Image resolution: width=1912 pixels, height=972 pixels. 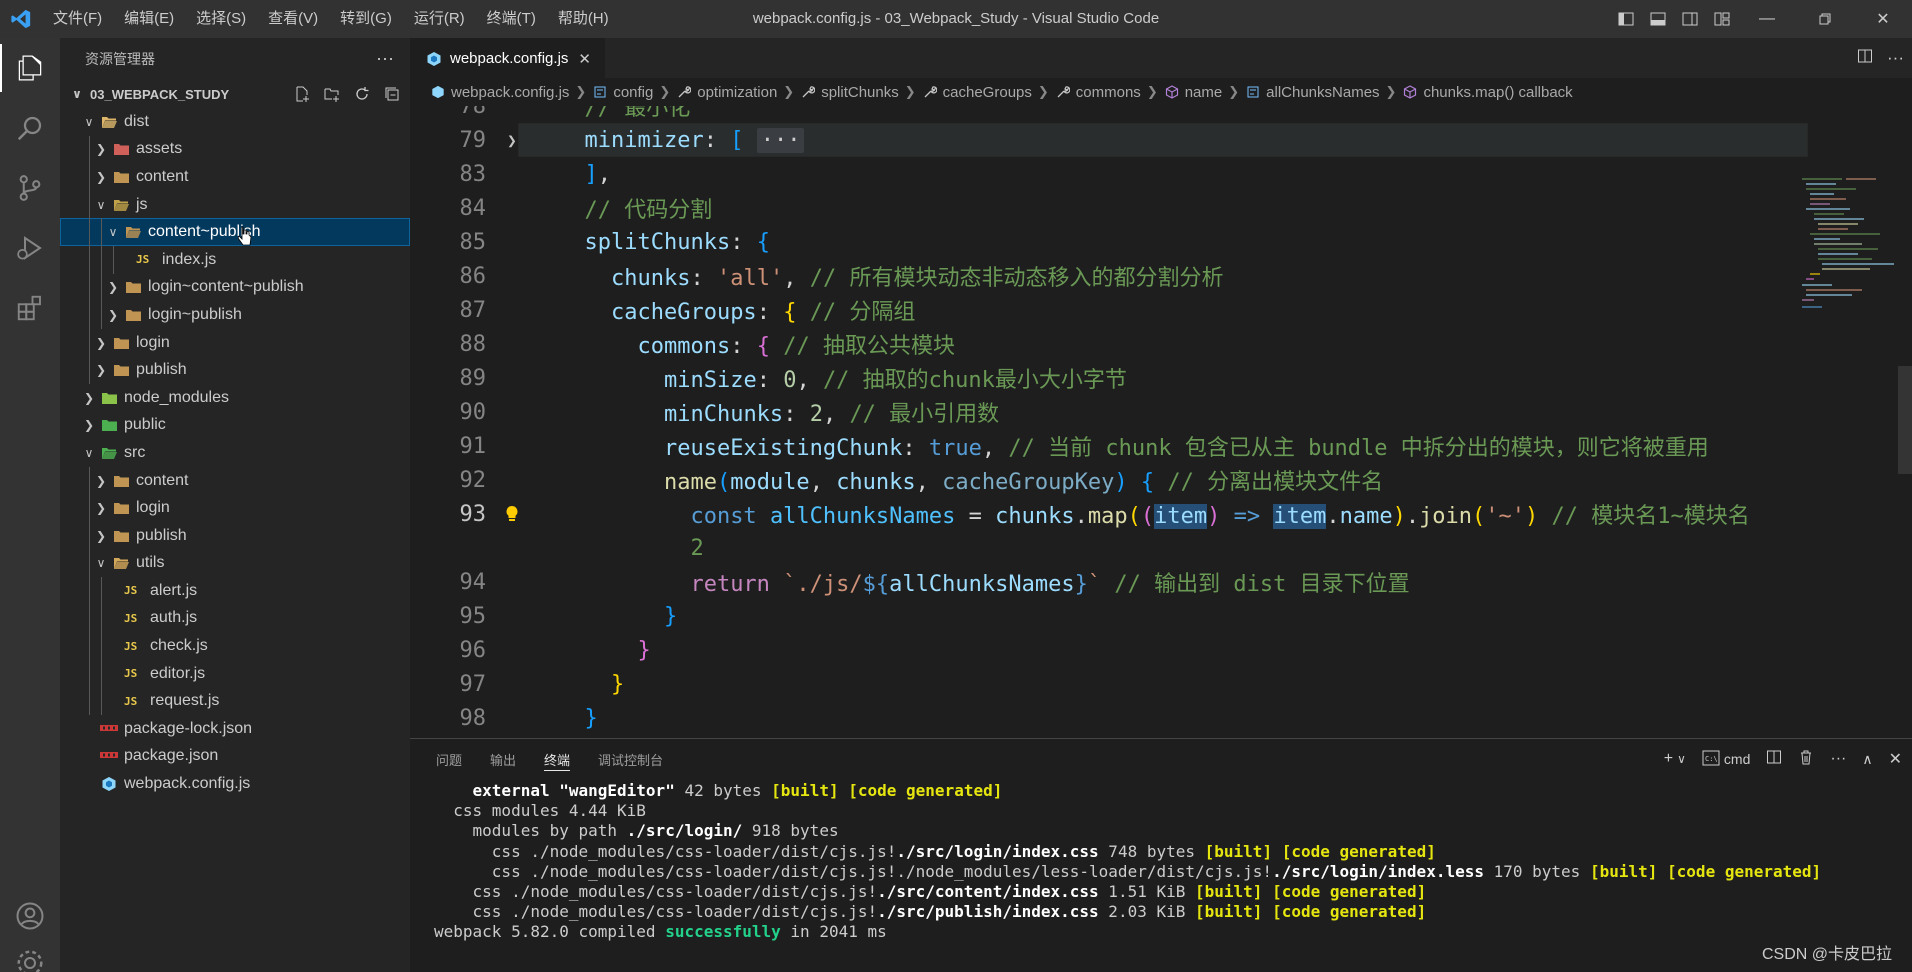 What do you see at coordinates (1895, 58) in the screenshot?
I see `editor-more-actions-icon: ···` at bounding box center [1895, 58].